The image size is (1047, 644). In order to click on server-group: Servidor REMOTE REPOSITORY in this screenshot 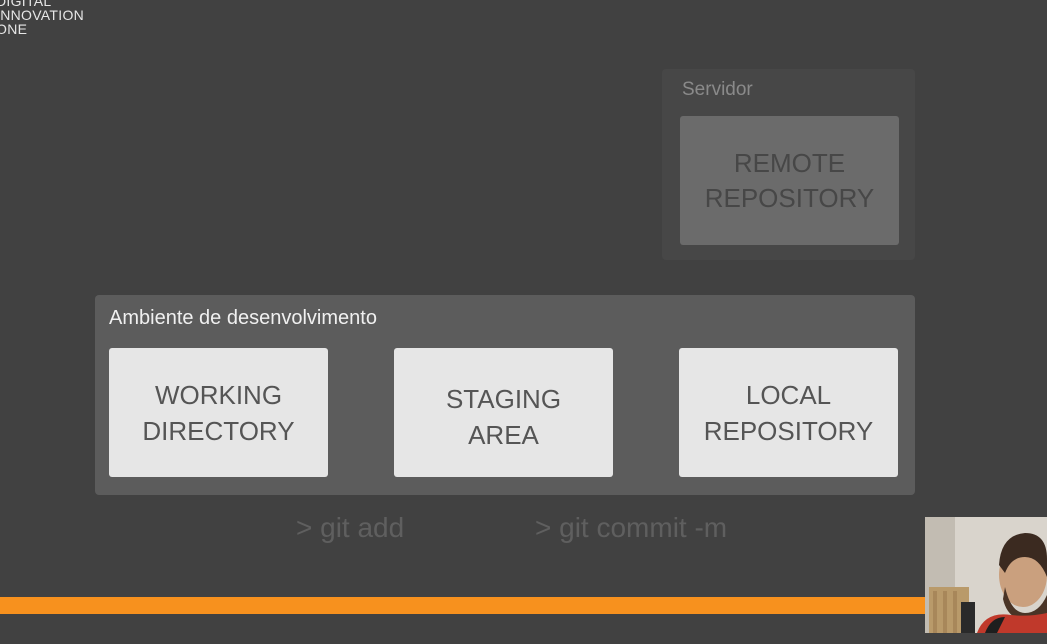, I will do `click(788, 164)`.